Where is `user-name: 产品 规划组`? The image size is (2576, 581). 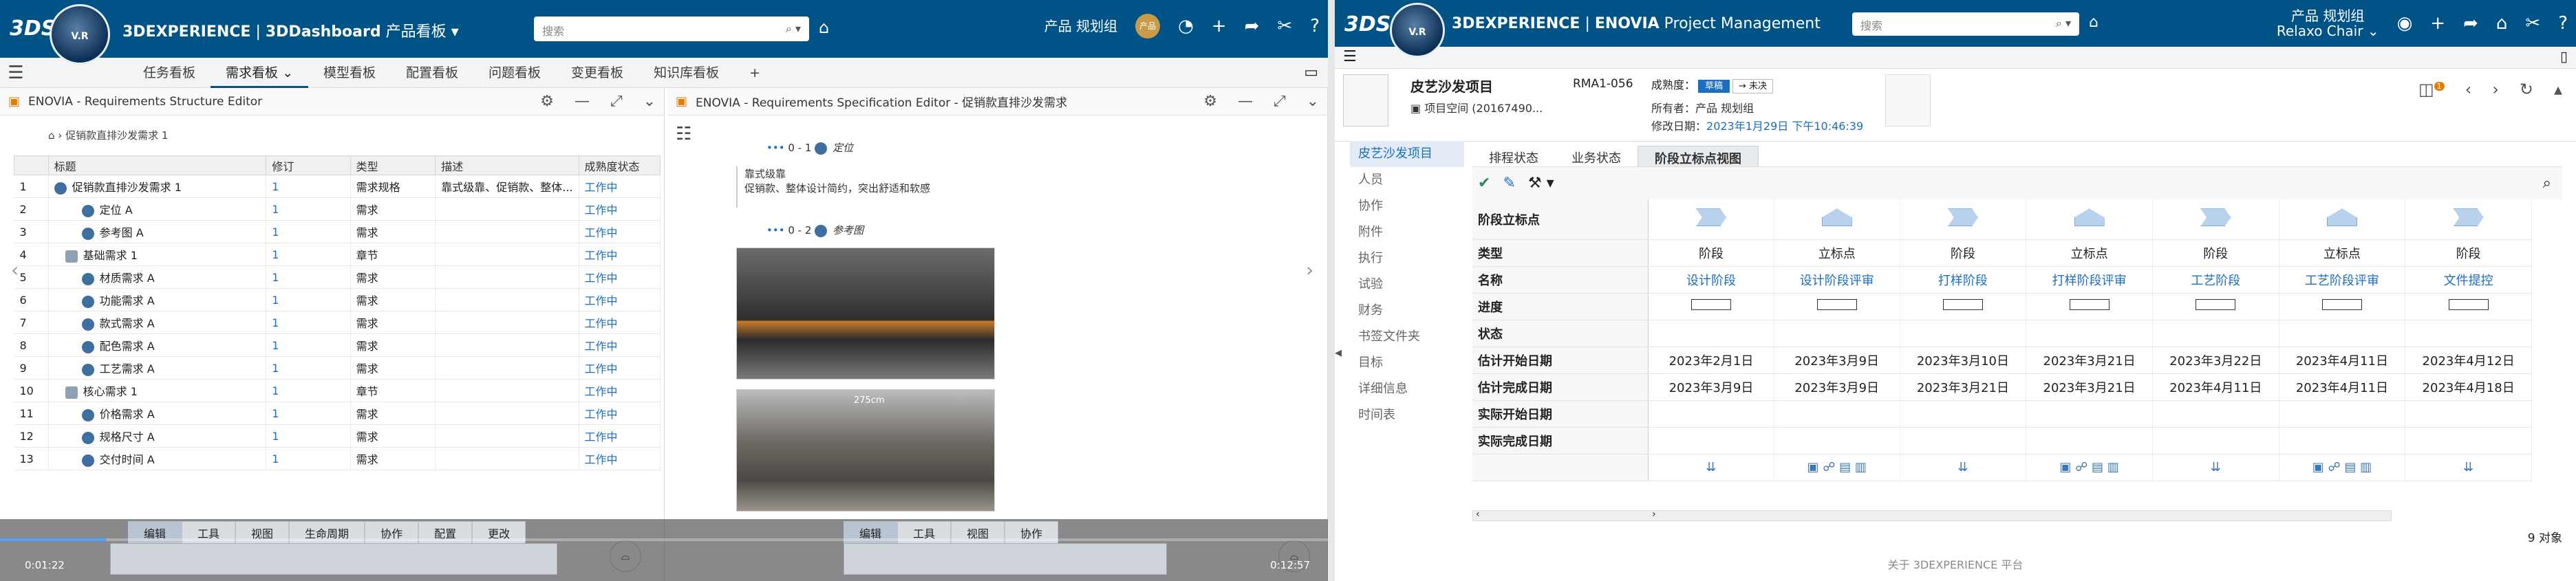
user-name: 产品 规划组 is located at coordinates (1080, 26).